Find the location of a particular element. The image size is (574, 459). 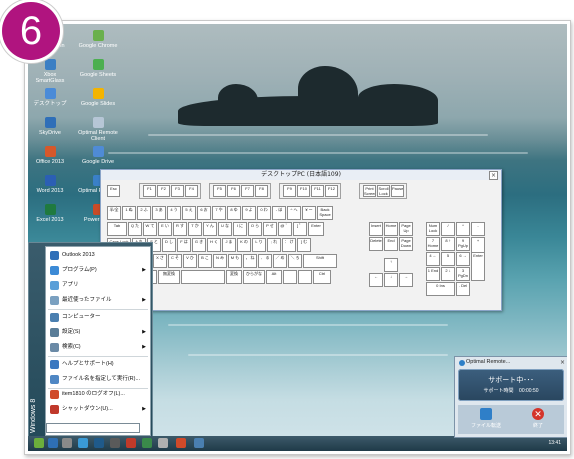

keyboard-close-button: × is located at coordinates (493, 175).